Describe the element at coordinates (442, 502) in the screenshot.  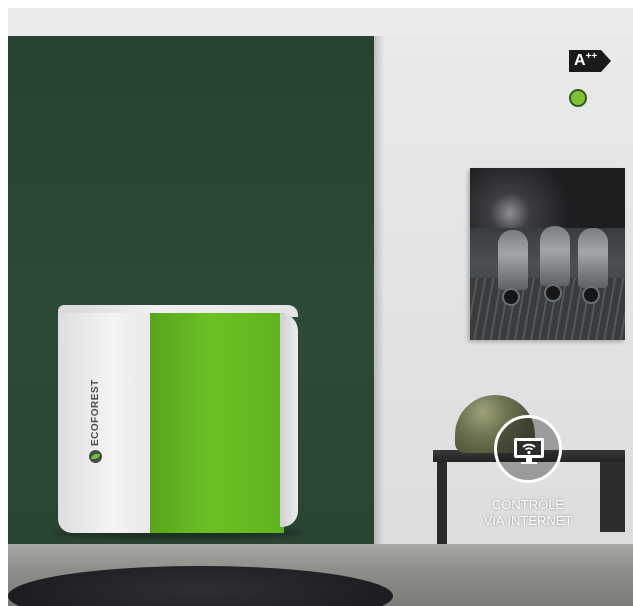
I see `shelf-leg` at that location.